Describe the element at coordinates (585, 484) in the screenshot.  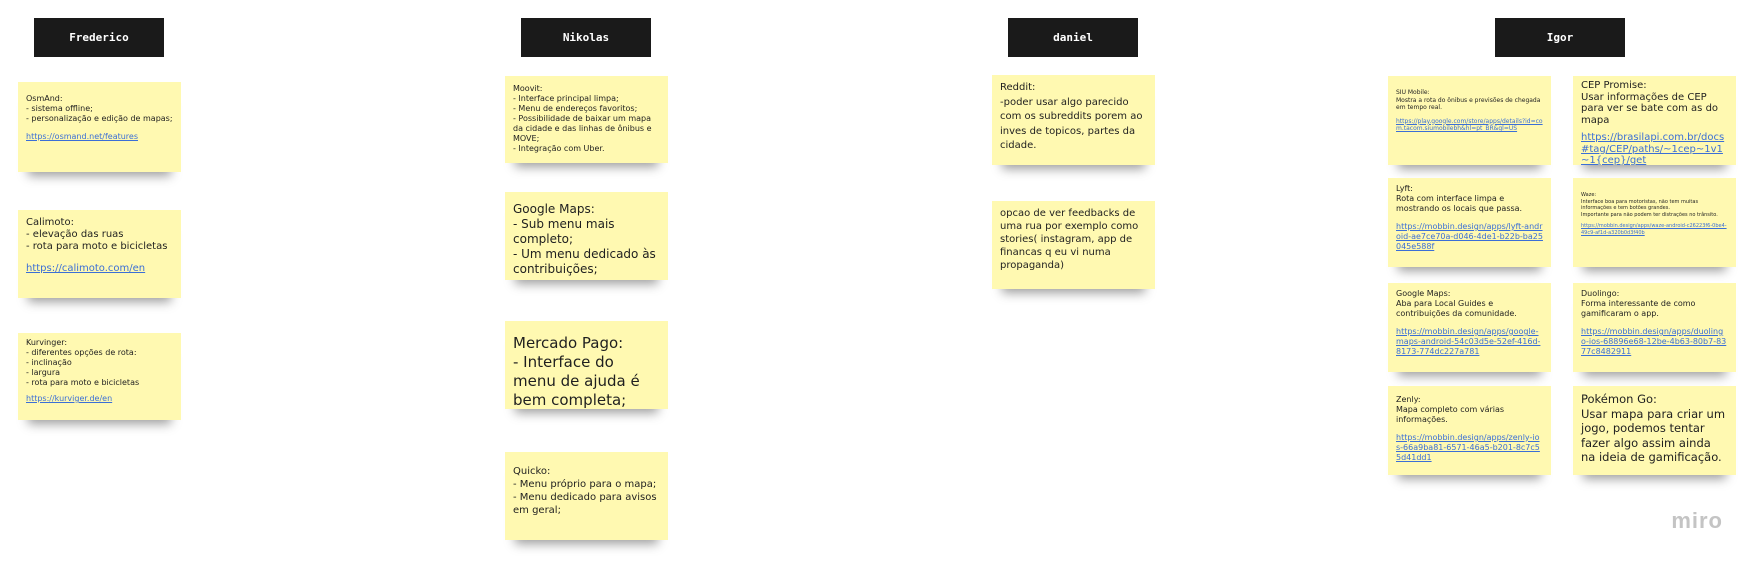
I see `note-line: - Menu próprio para o mapa;` at that location.